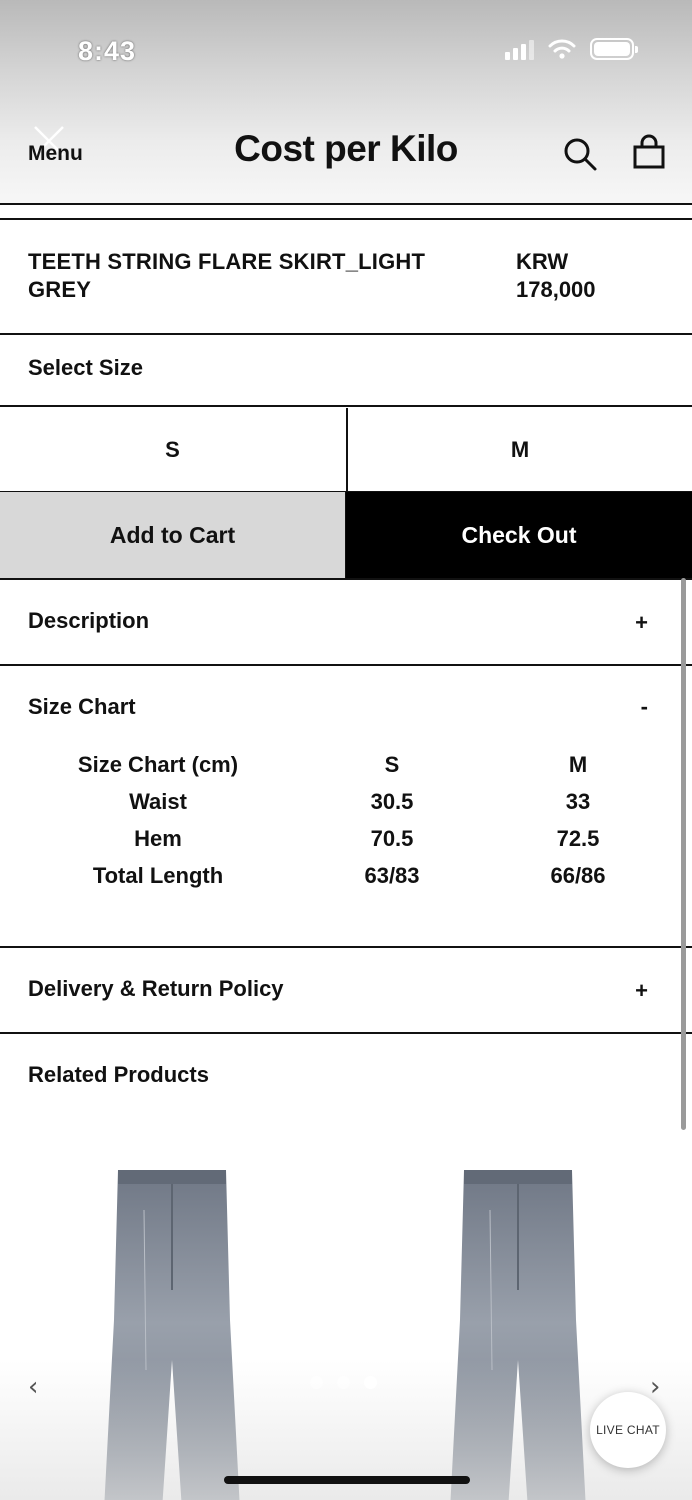 The image size is (692, 1500). Describe the element at coordinates (173, 535) in the screenshot. I see `add-to-cart-button: Add to Cart` at that location.